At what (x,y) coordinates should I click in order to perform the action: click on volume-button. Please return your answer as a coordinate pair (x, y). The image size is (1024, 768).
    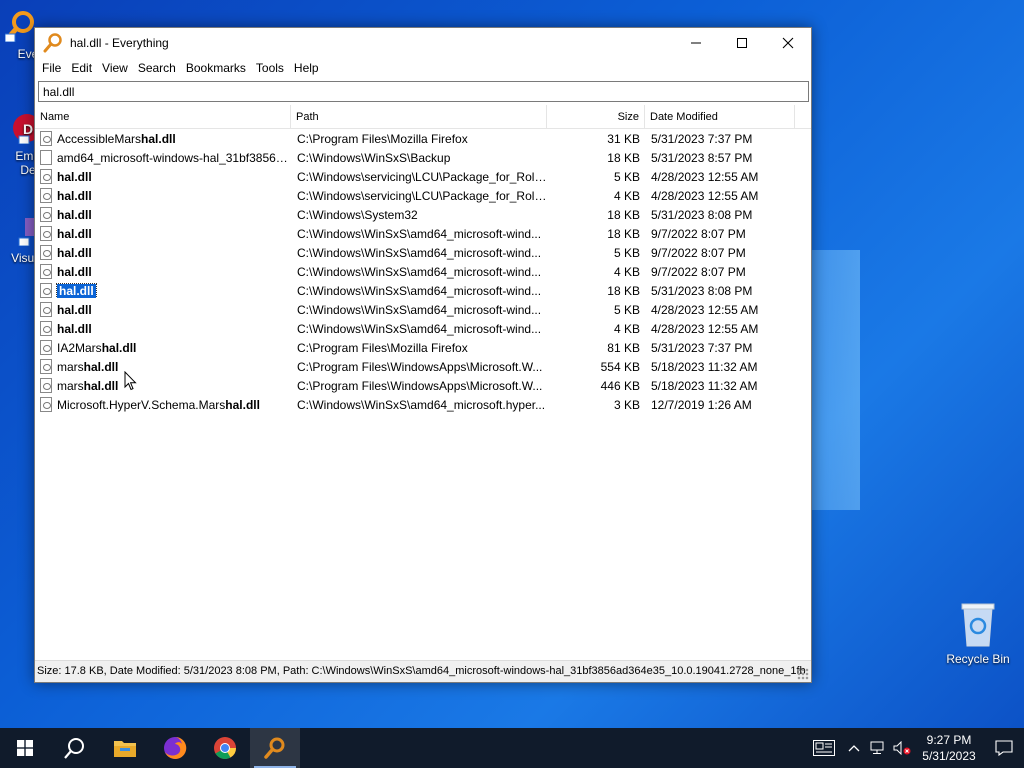
    Looking at the image, I should click on (902, 748).